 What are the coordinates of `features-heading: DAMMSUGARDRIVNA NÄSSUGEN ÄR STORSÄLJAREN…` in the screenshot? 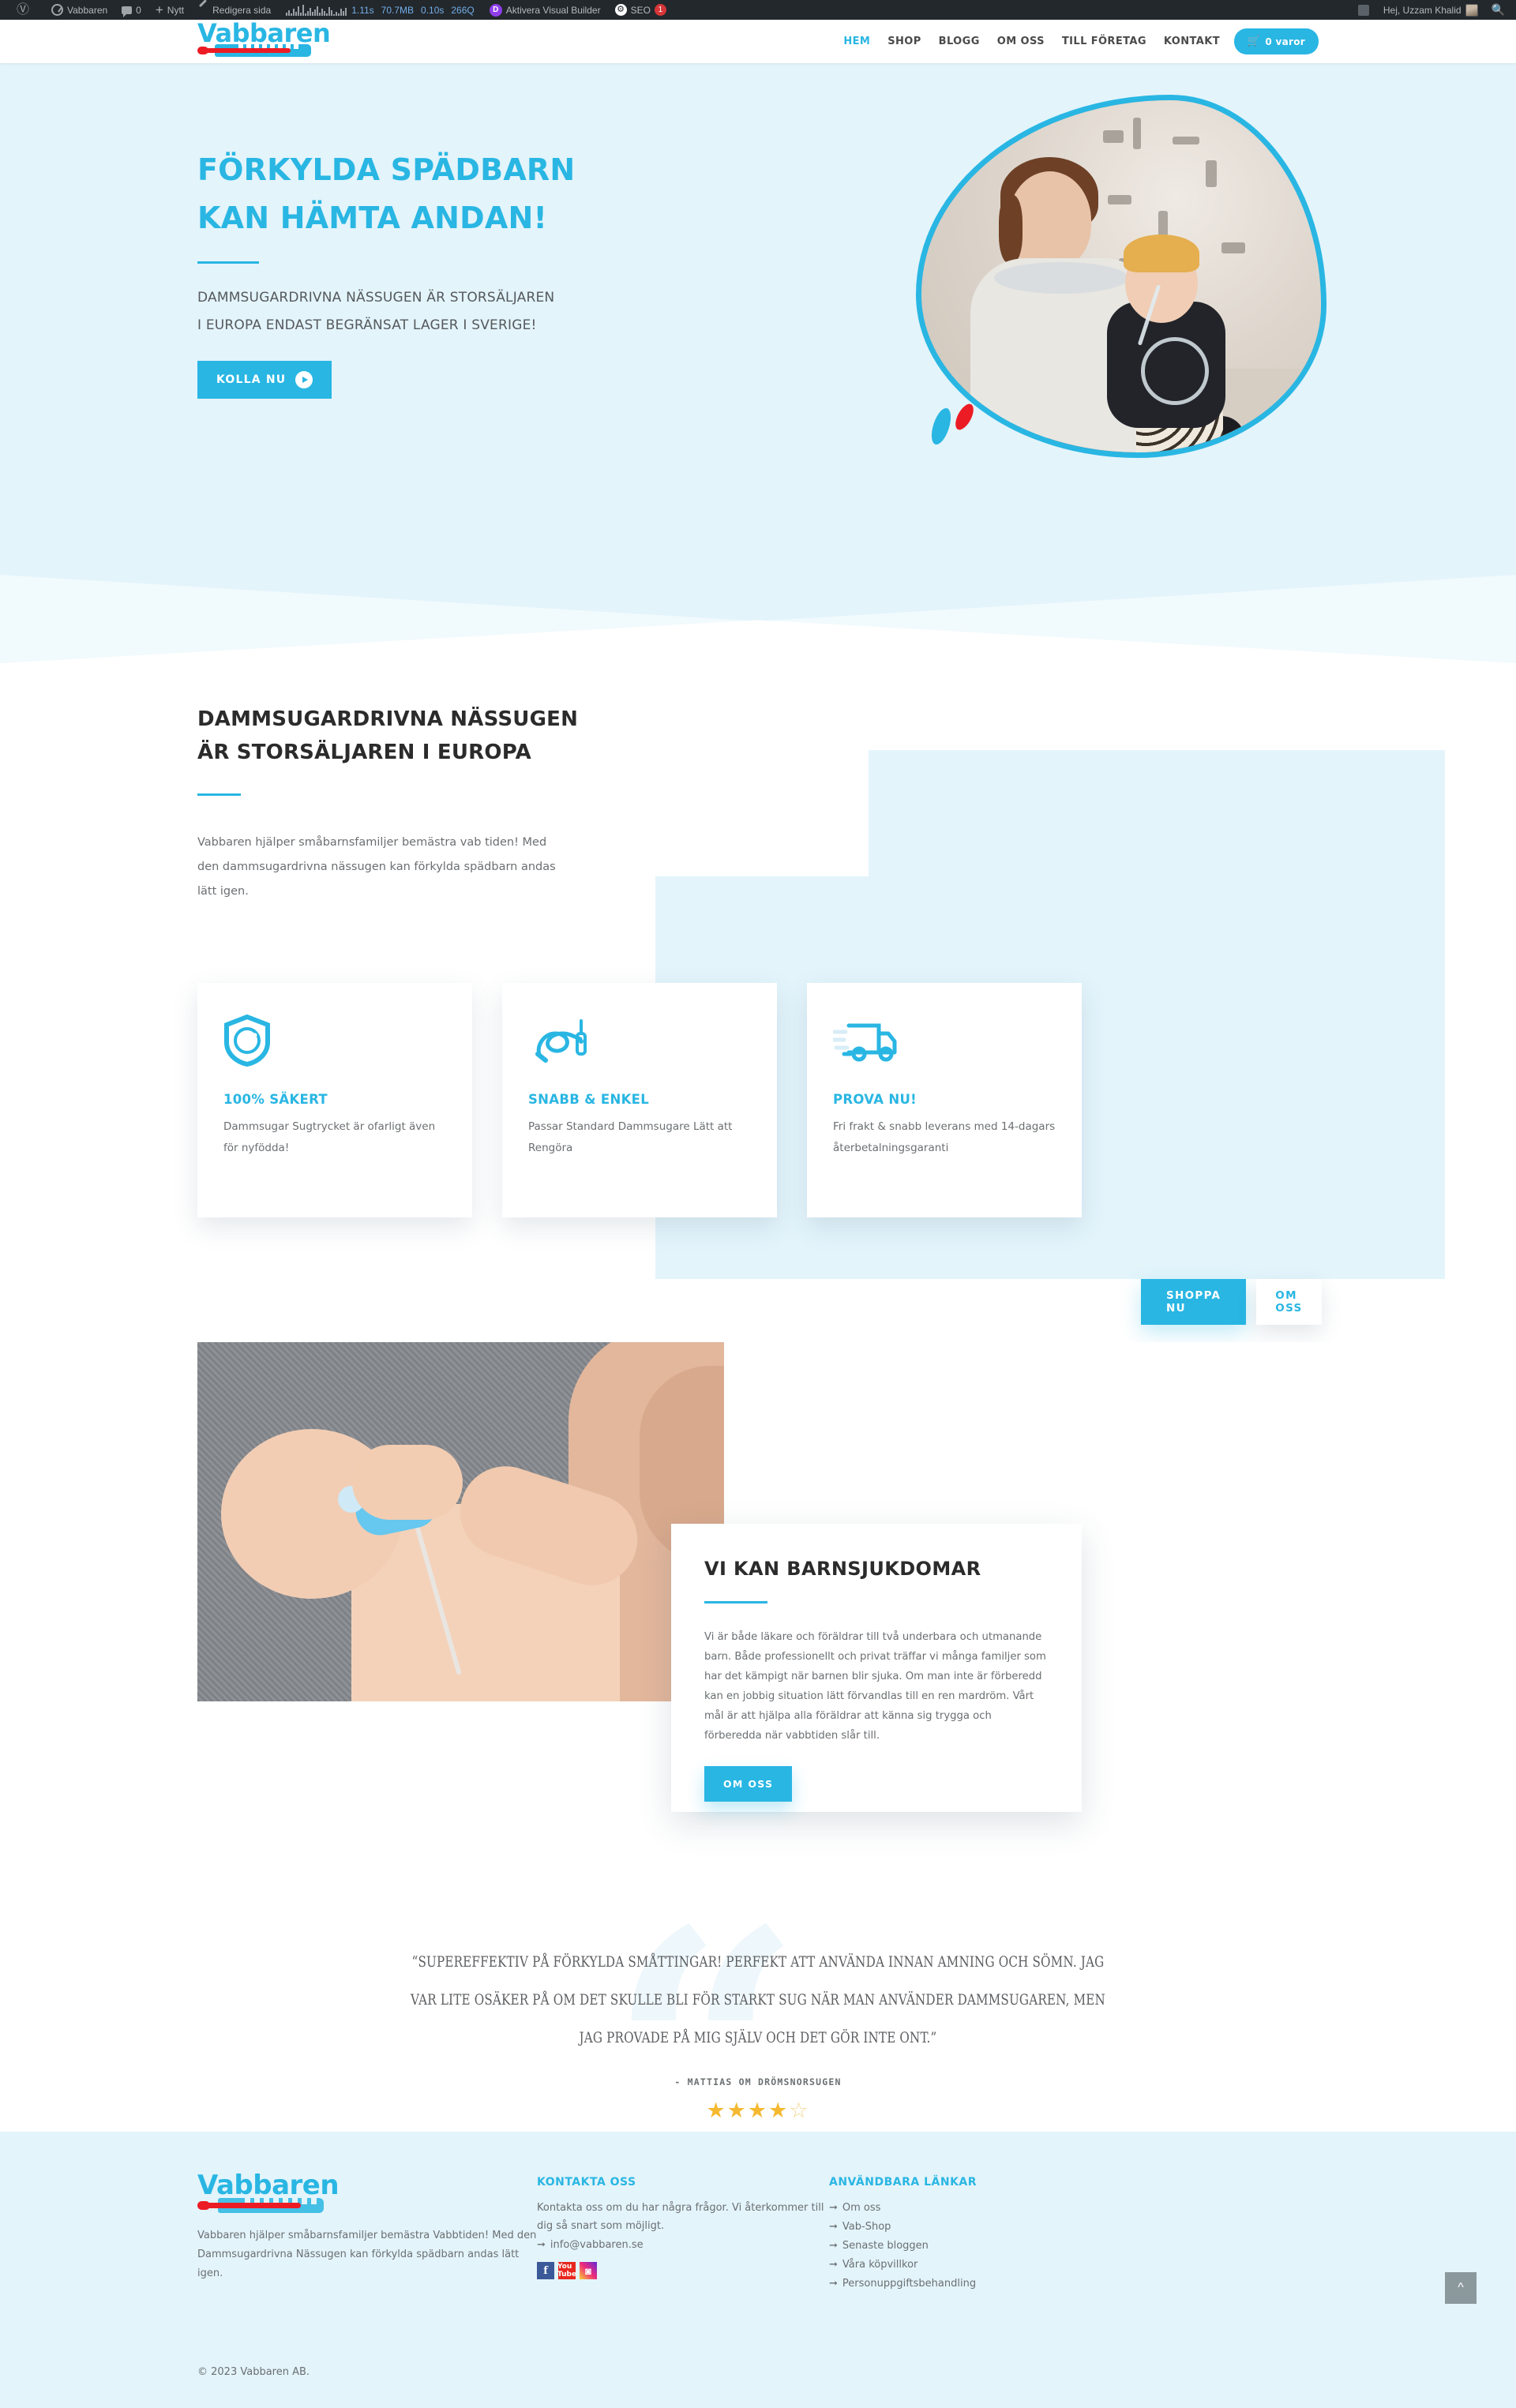 It's located at (442, 736).